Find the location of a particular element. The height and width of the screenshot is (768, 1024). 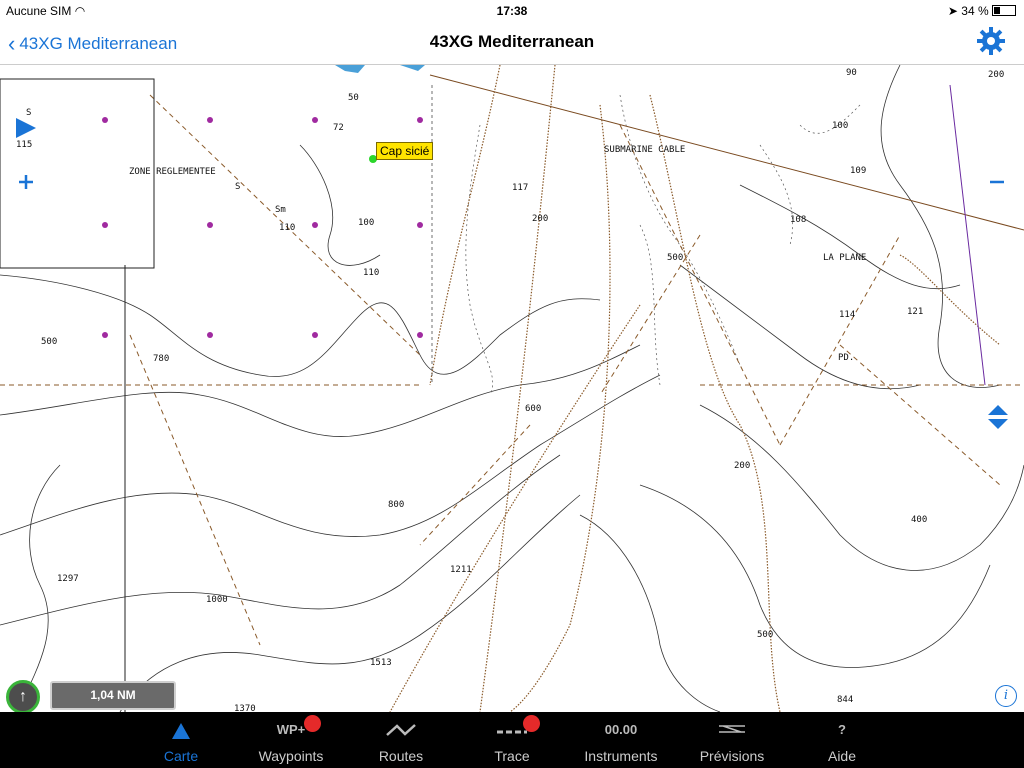

depth-sounding: 109 is located at coordinates (858, 171).